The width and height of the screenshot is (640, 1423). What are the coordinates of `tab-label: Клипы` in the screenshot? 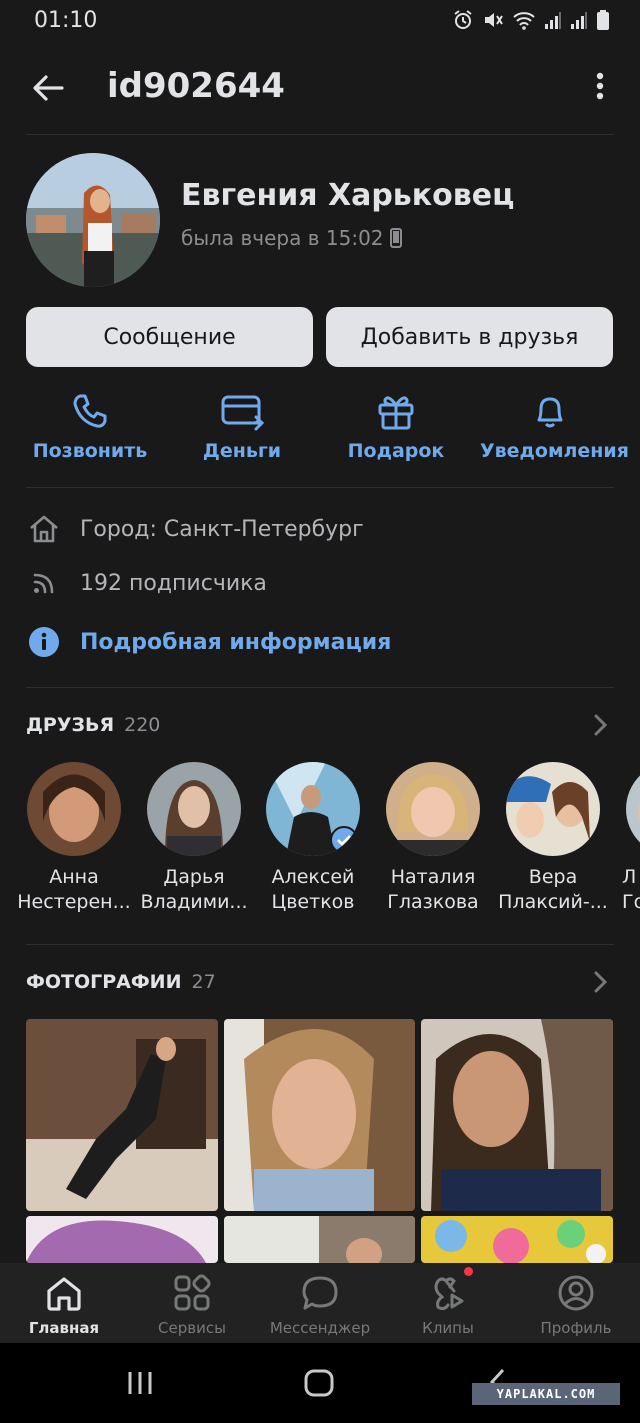 It's located at (448, 1328).